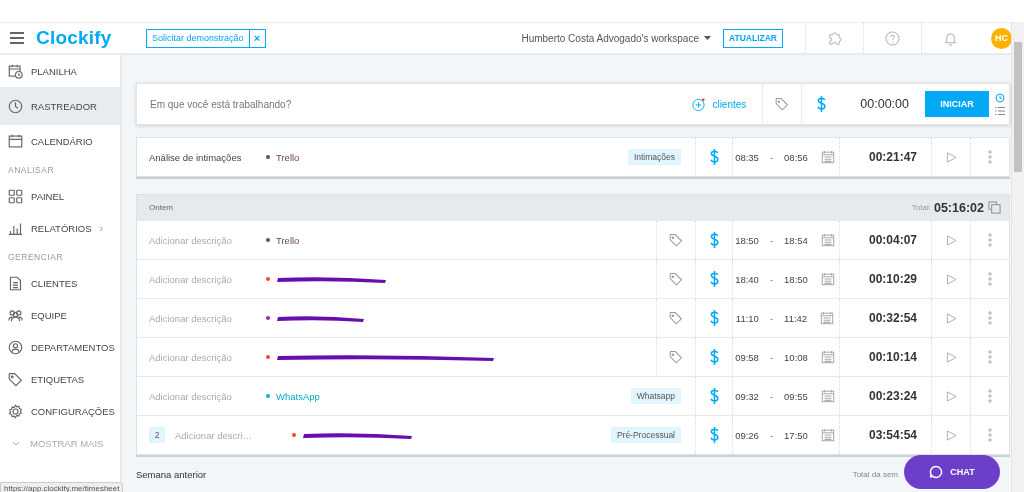 Image resolution: width=1024 pixels, height=492 pixels. What do you see at coordinates (60, 411) in the screenshot?
I see `sidebar-item: CONFIGURAÇÕES` at bounding box center [60, 411].